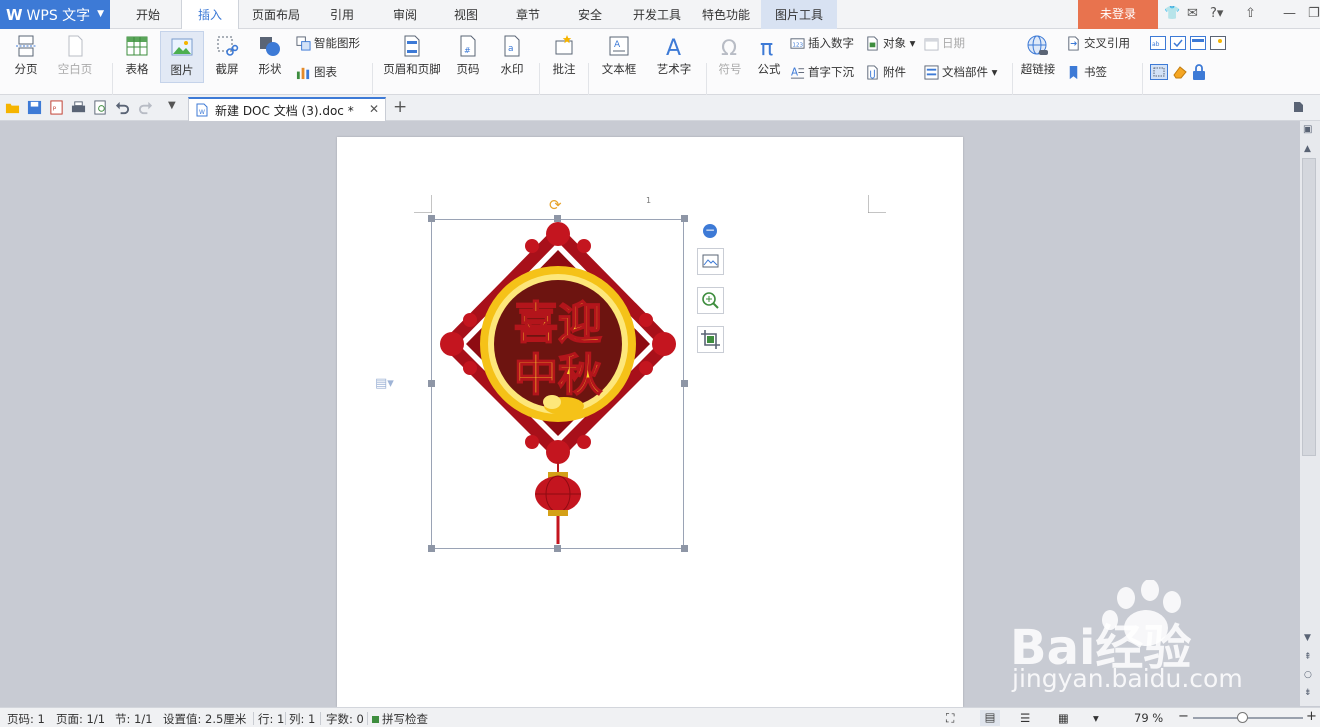  I want to click on drop-cap-button: A 首字下沉, so click(822, 72).